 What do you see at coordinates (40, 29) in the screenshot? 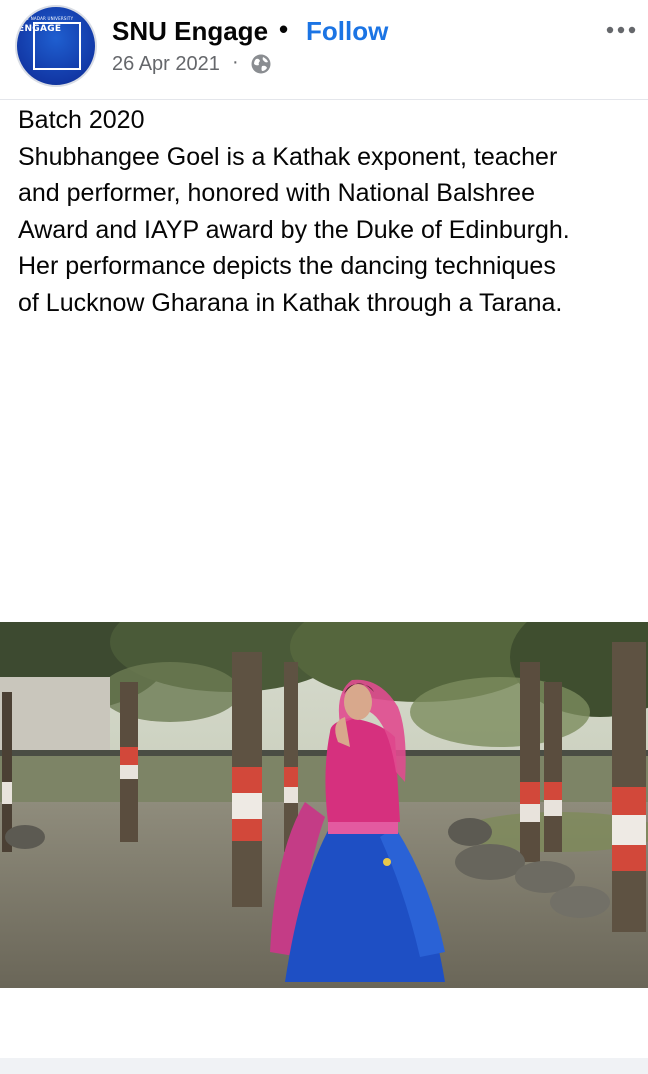
I see `avatar-brand-text: ENGAGE` at bounding box center [40, 29].